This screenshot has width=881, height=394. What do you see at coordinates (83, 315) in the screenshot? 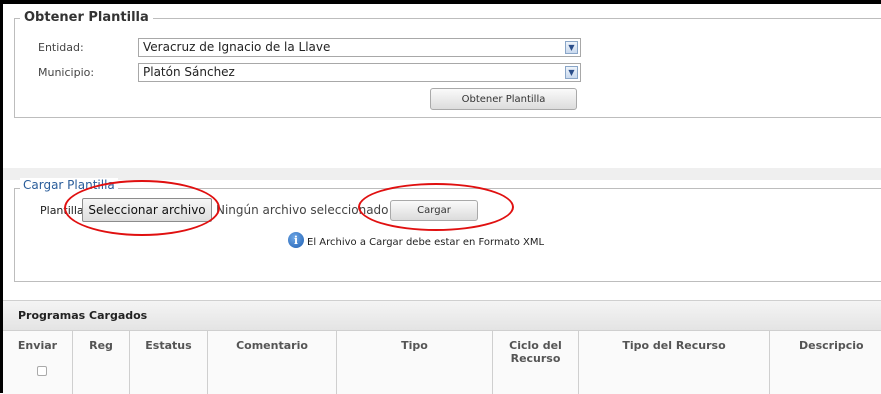
I see `programas-cargados-title: Programas Cargados` at bounding box center [83, 315].